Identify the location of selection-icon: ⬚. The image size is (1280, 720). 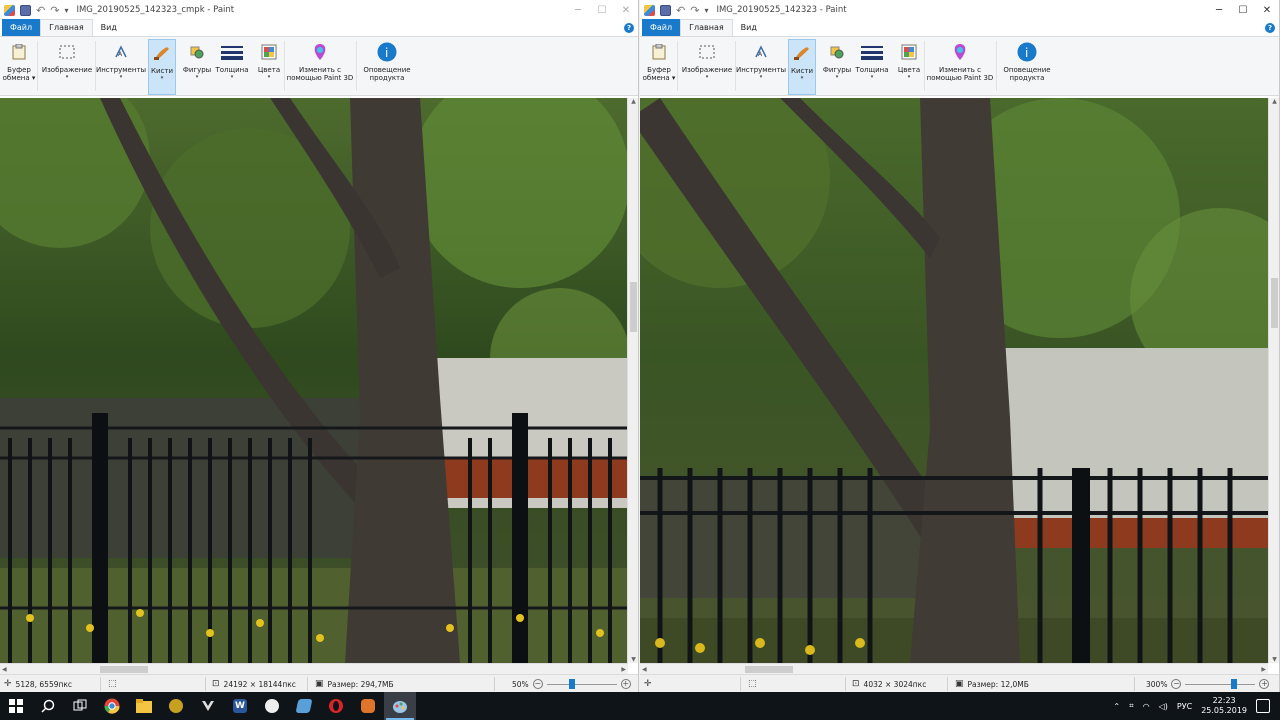
(112, 684).